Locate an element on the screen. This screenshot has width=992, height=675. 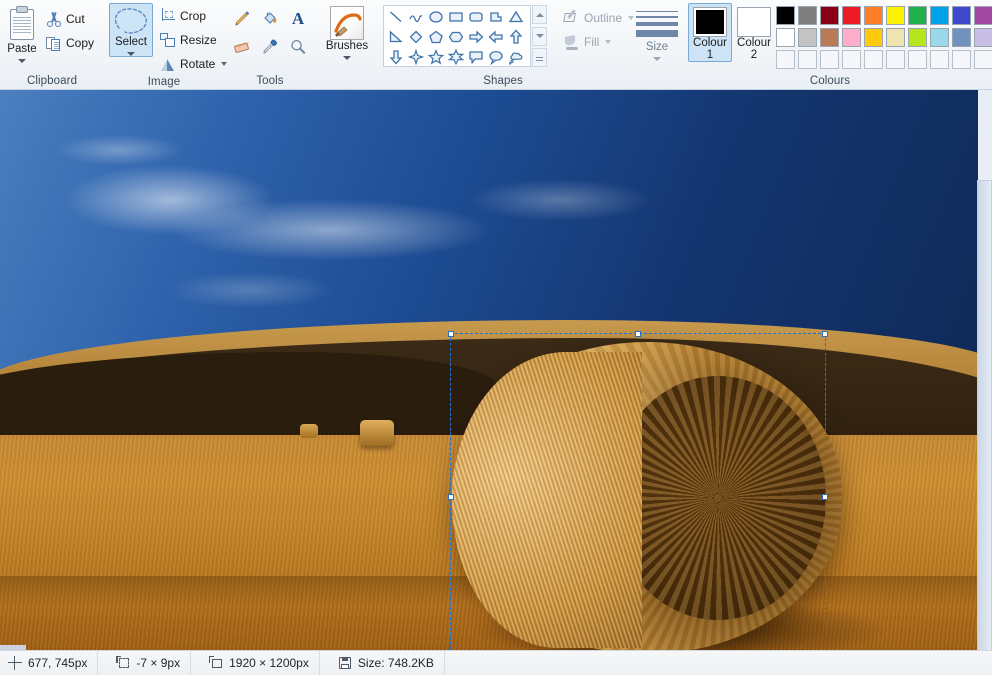
shape-down-arrow is located at coordinates (396, 57).